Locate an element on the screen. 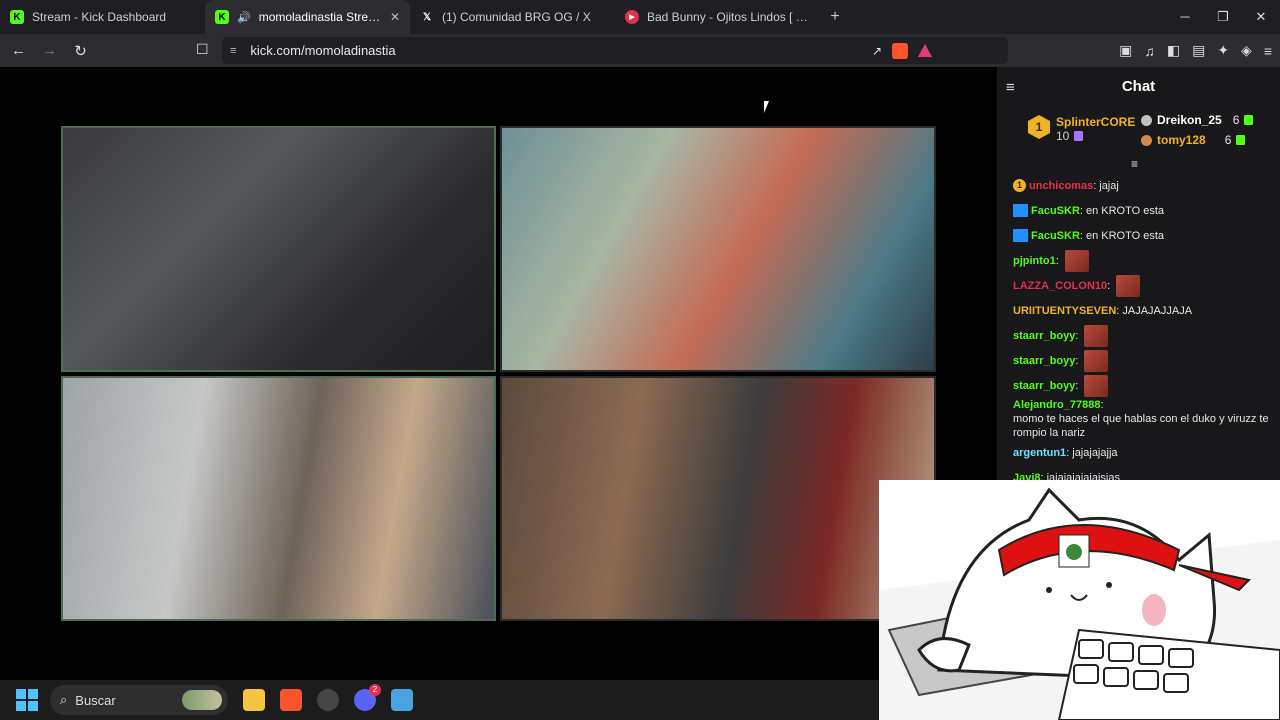 The image size is (1280, 720). brave-rewards-icon is located at coordinates (925, 50).